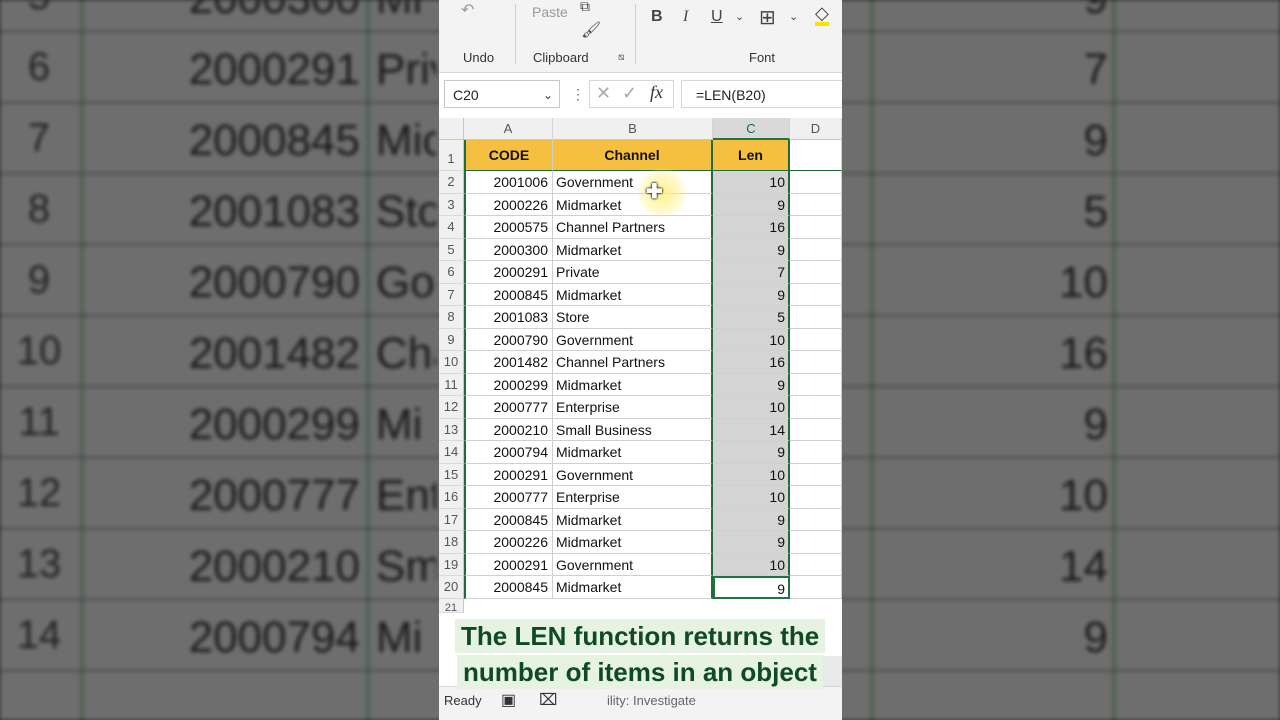 Image resolution: width=1280 pixels, height=720 pixels. Describe the element at coordinates (816, 129) in the screenshot. I see `column-header-d: D` at that location.